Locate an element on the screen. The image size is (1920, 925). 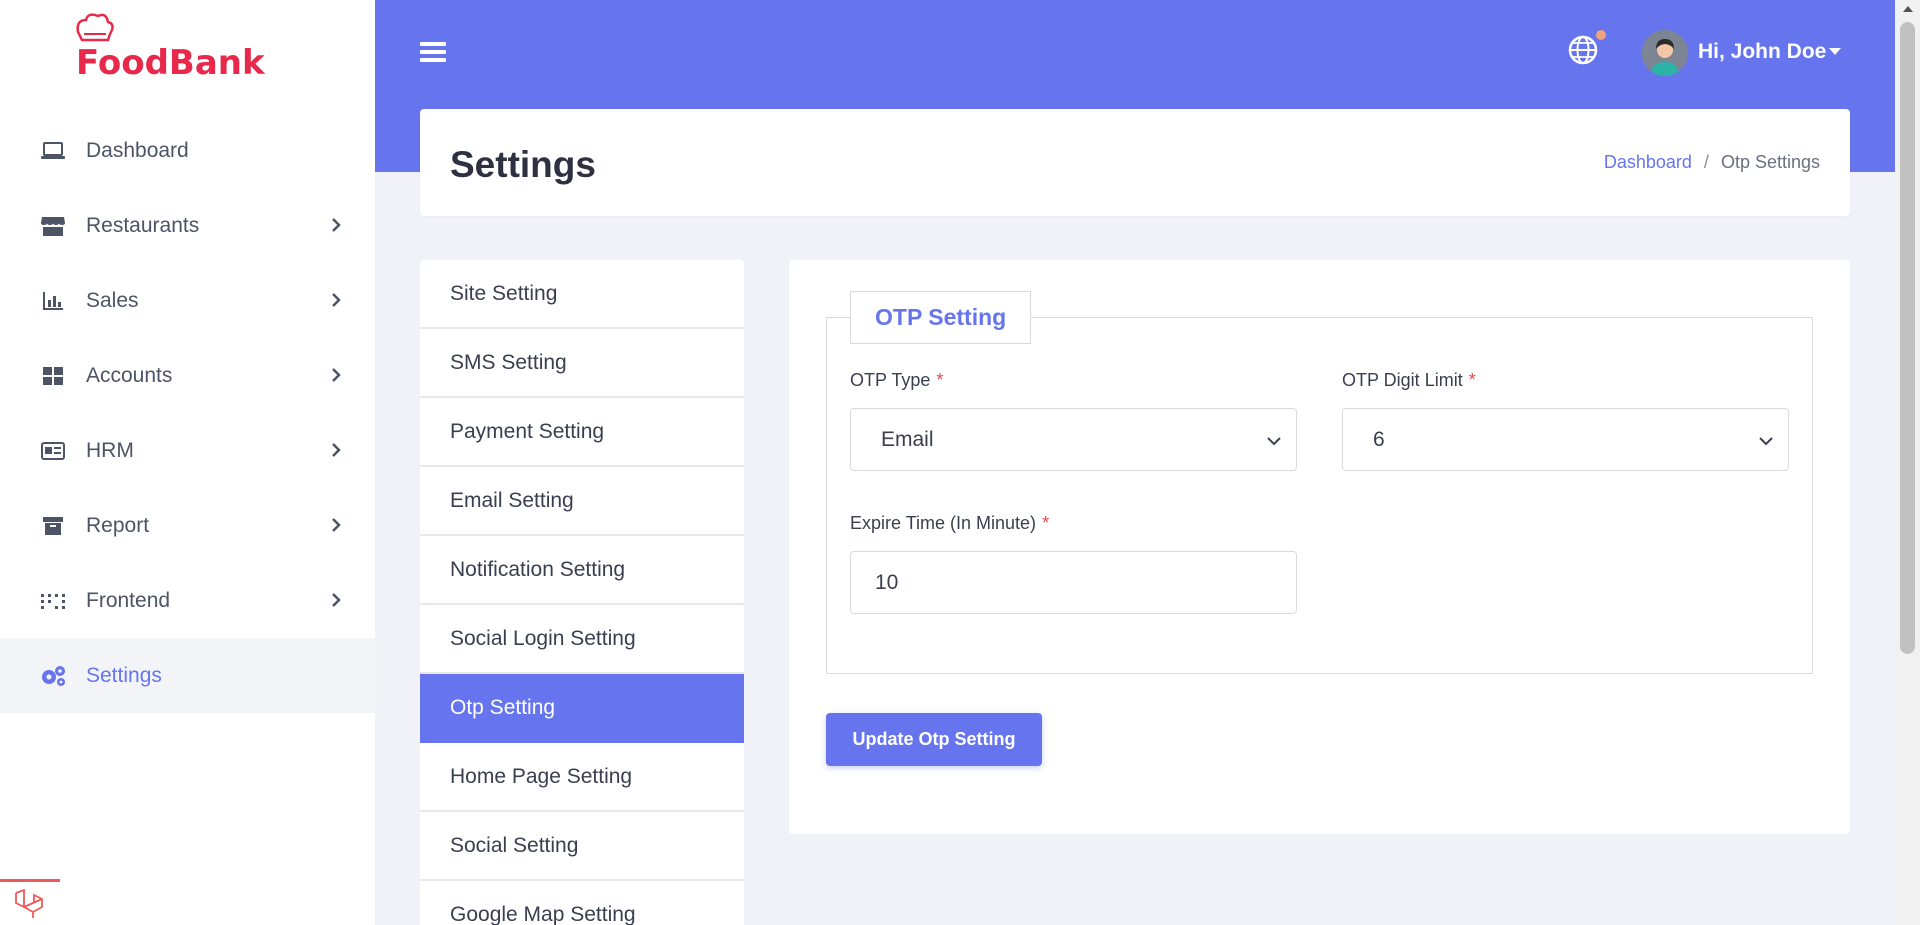
scroll-up-arrow-icon is located at coordinates (1908, 9).